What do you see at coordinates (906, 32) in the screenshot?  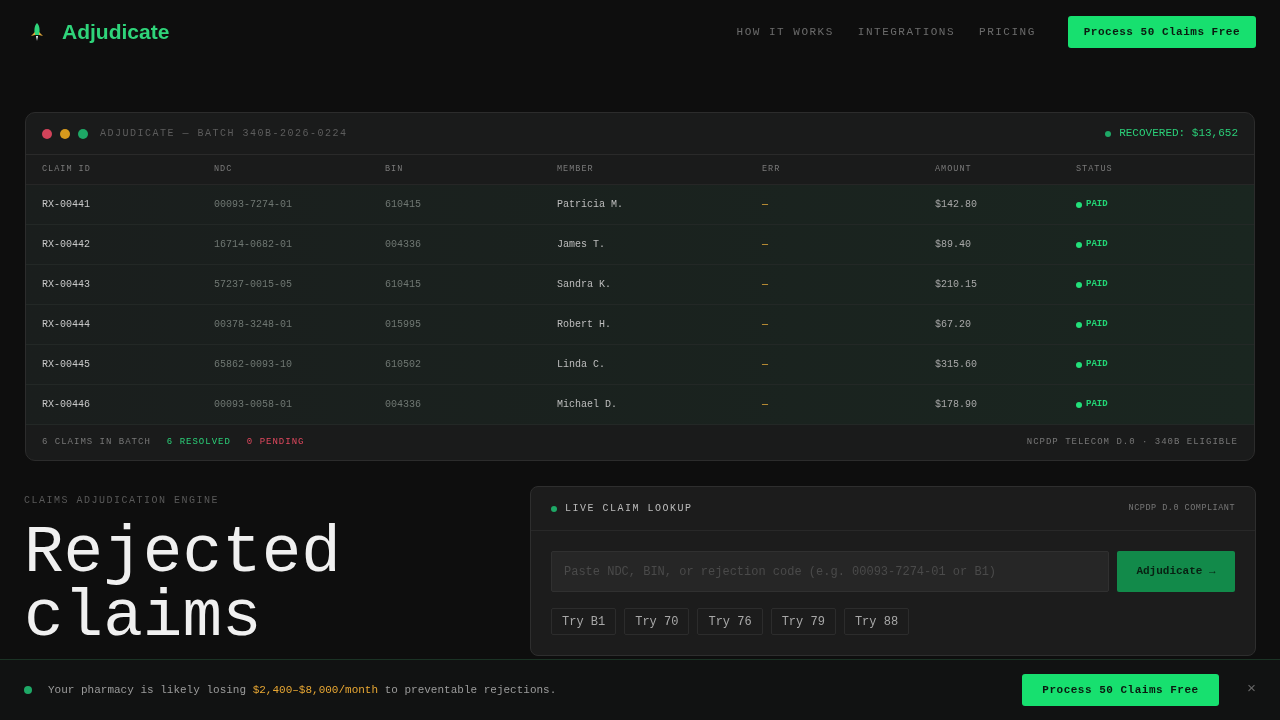 I see `nav-link: INTEGRATIONS` at bounding box center [906, 32].